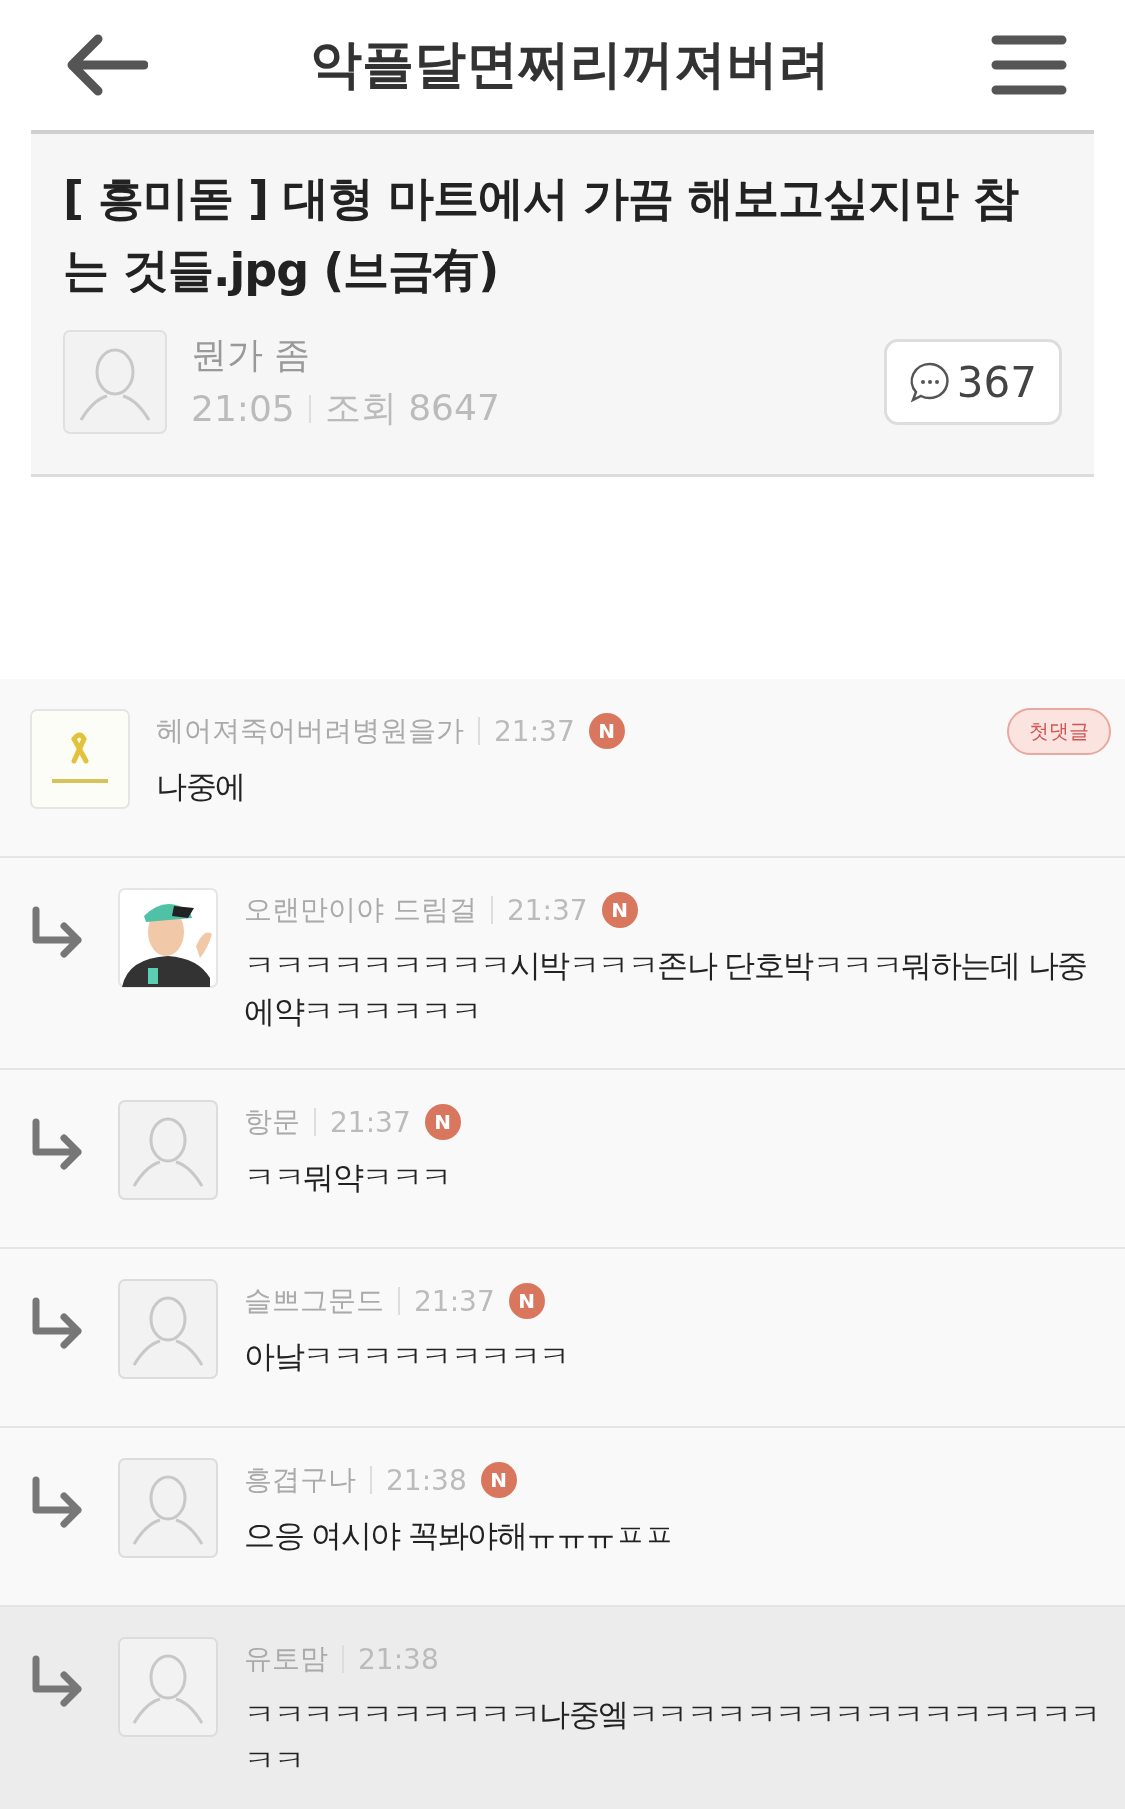 The width and height of the screenshot is (1125, 1809). Describe the element at coordinates (1059, 731) in the screenshot. I see `first-comment-badge: 첫댓글` at that location.